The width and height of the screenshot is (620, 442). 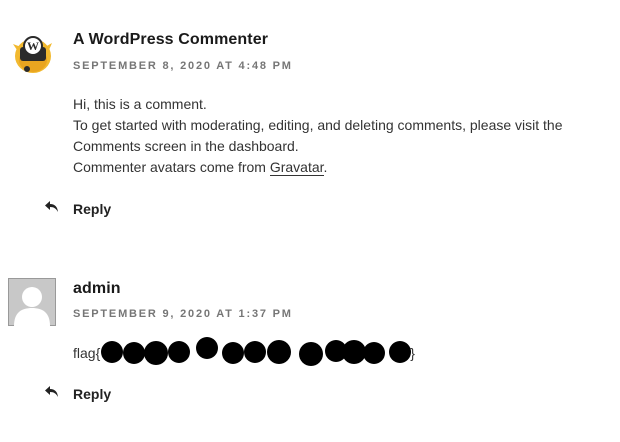 I want to click on avatar: W, so click(x=32, y=53).